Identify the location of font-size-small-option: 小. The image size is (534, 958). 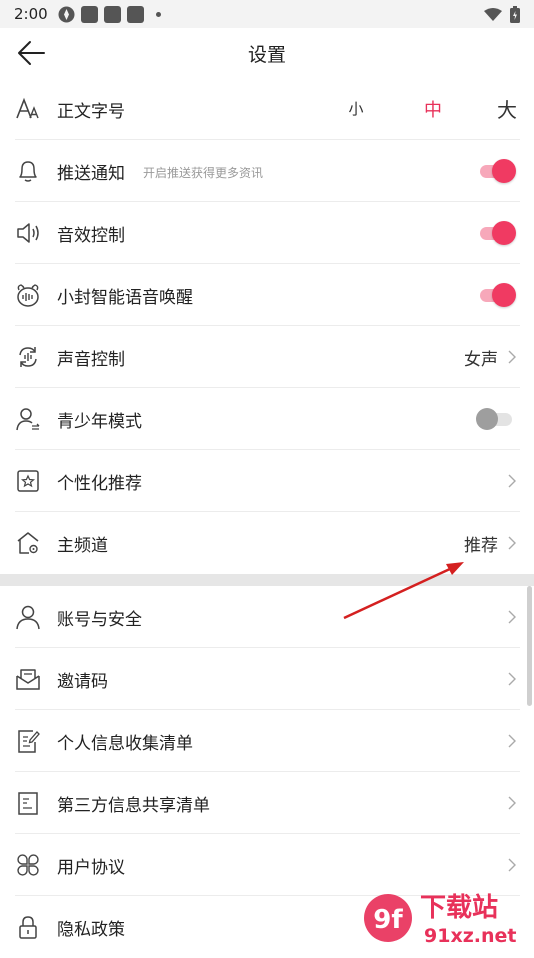
(356, 108).